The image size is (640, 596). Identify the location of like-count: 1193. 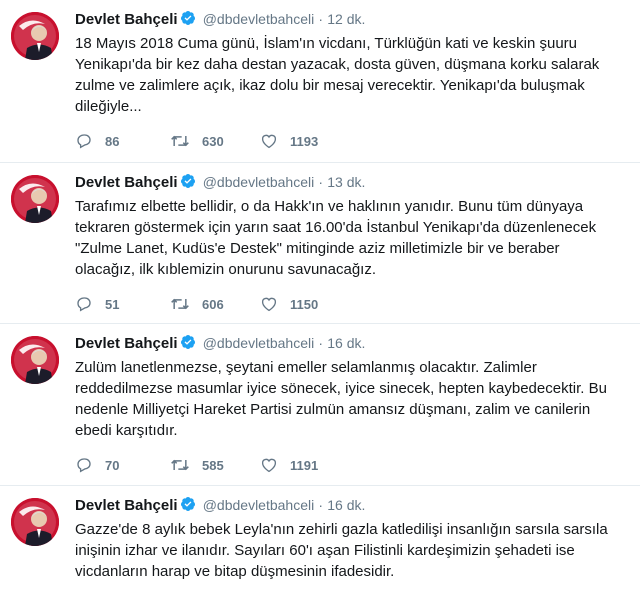
(304, 141).